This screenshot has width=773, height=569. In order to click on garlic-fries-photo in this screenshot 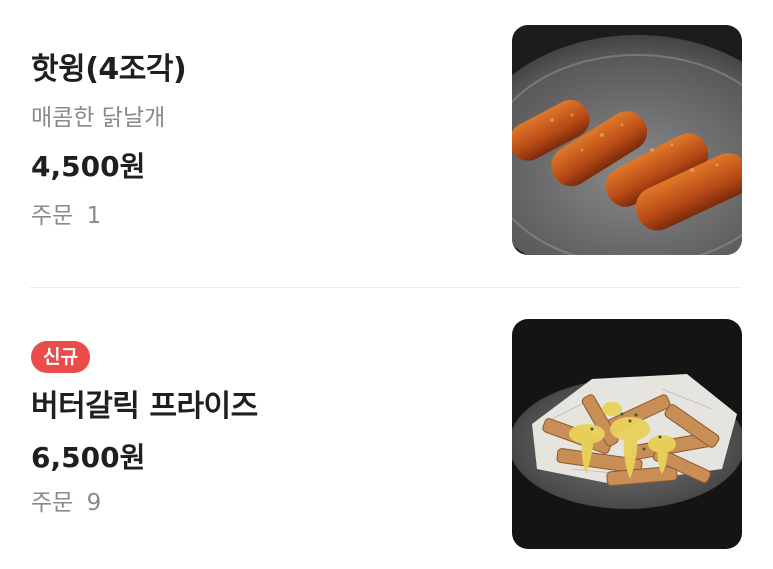, I will do `click(627, 434)`.